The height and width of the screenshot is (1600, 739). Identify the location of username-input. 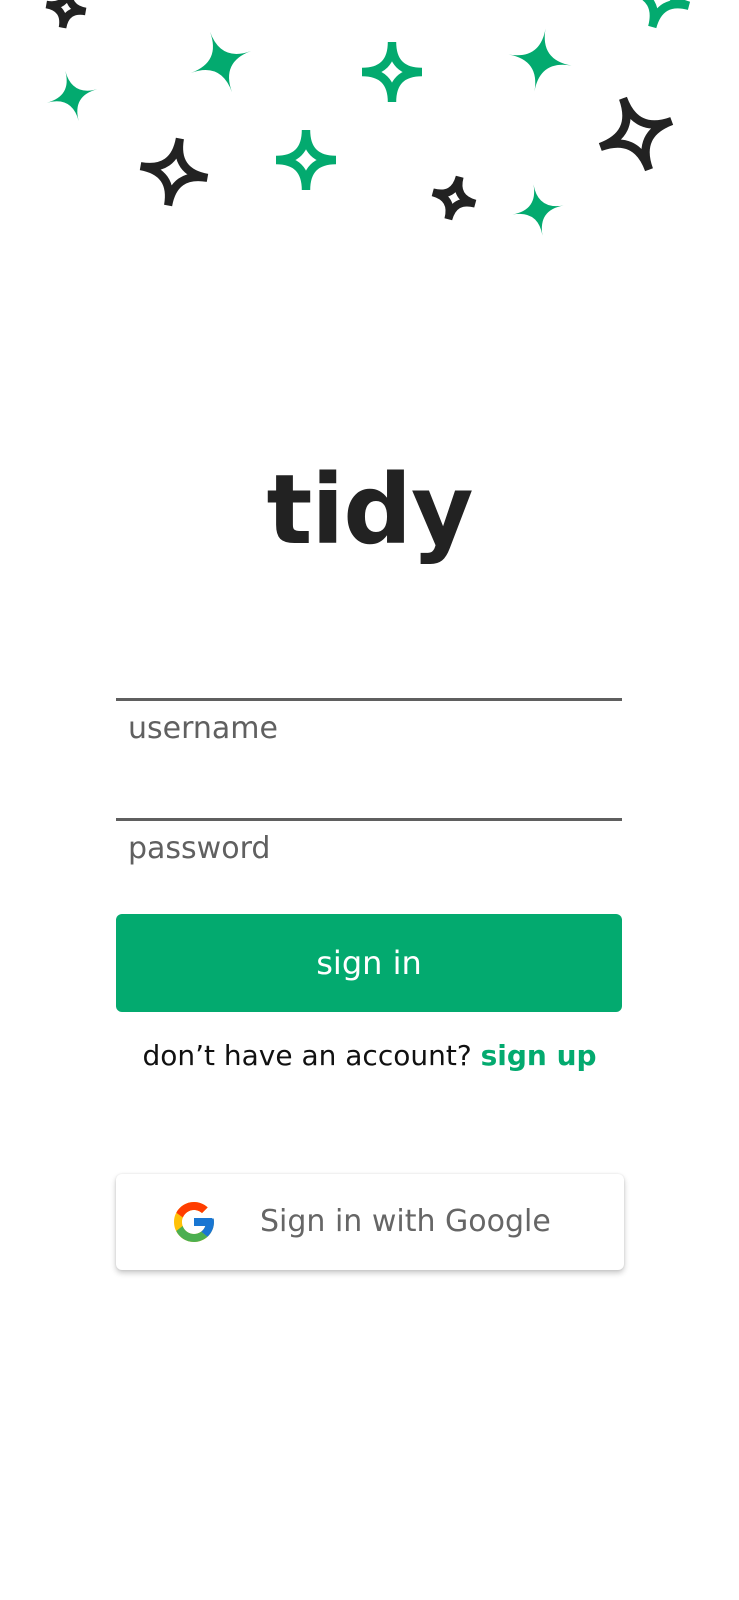
(370, 728).